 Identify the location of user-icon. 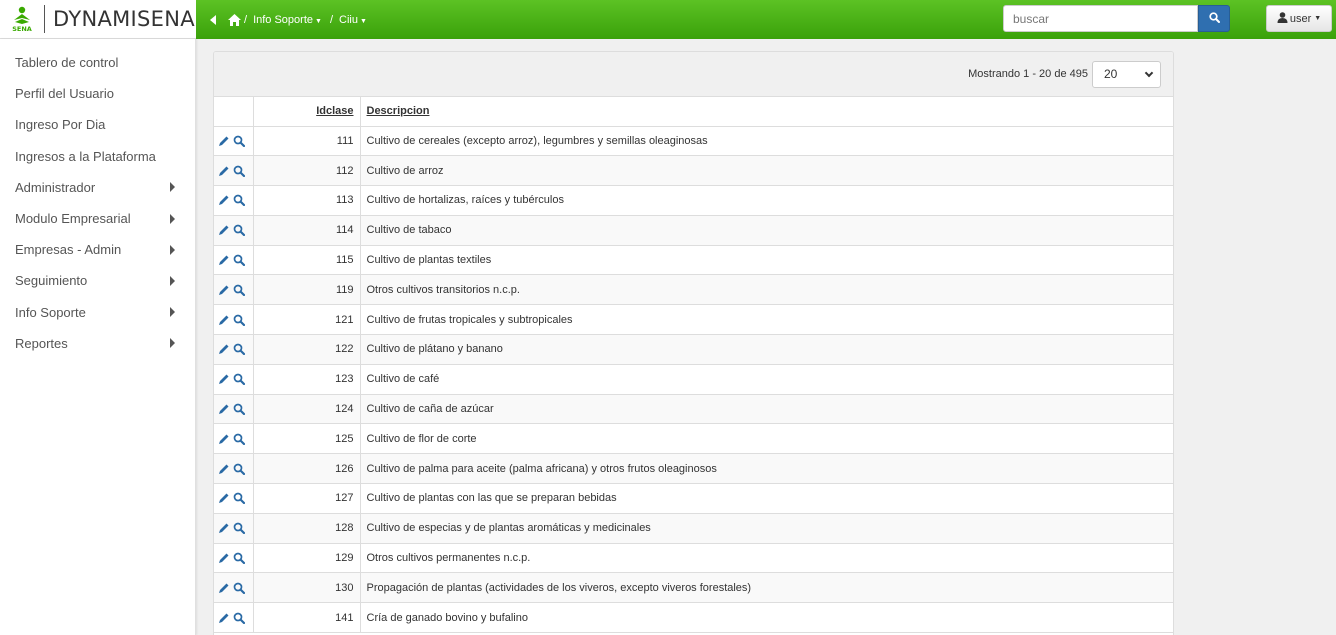
(1282, 18).